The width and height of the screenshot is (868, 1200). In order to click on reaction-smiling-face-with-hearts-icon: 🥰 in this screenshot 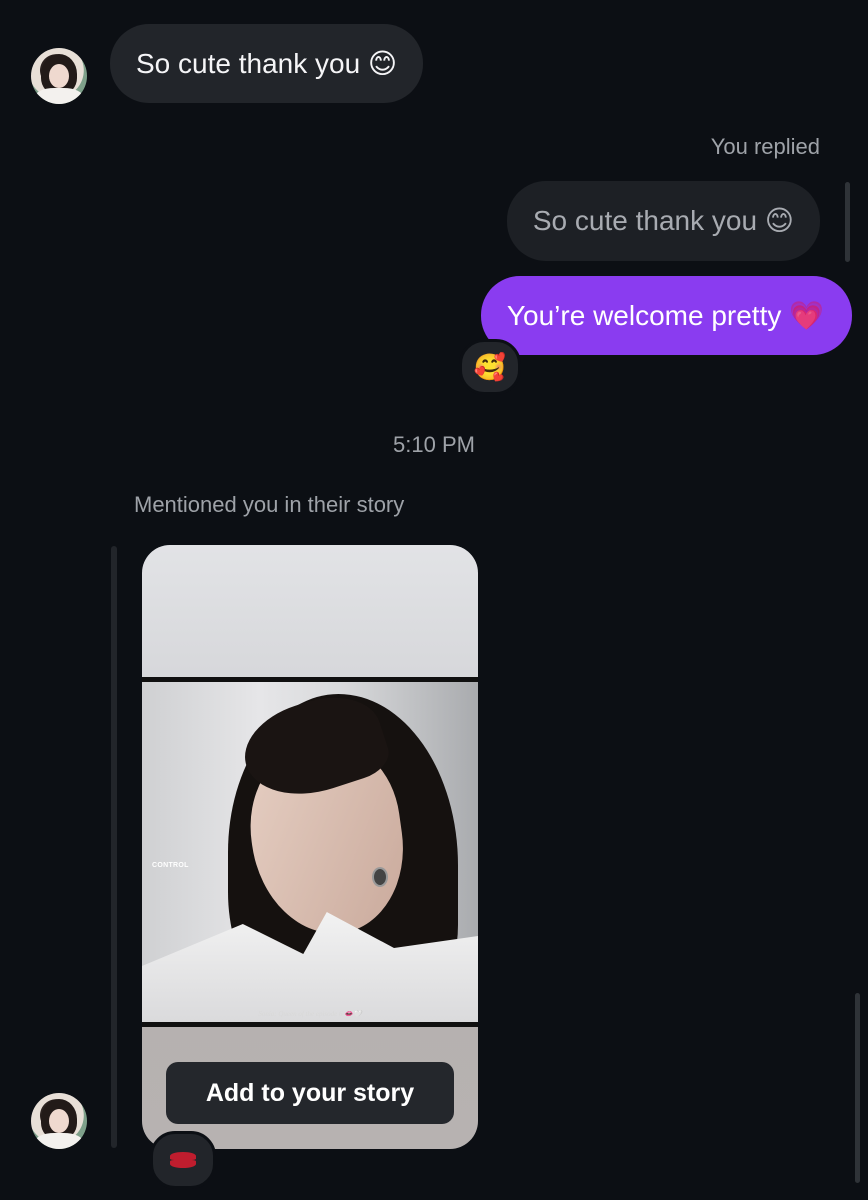, I will do `click(490, 367)`.